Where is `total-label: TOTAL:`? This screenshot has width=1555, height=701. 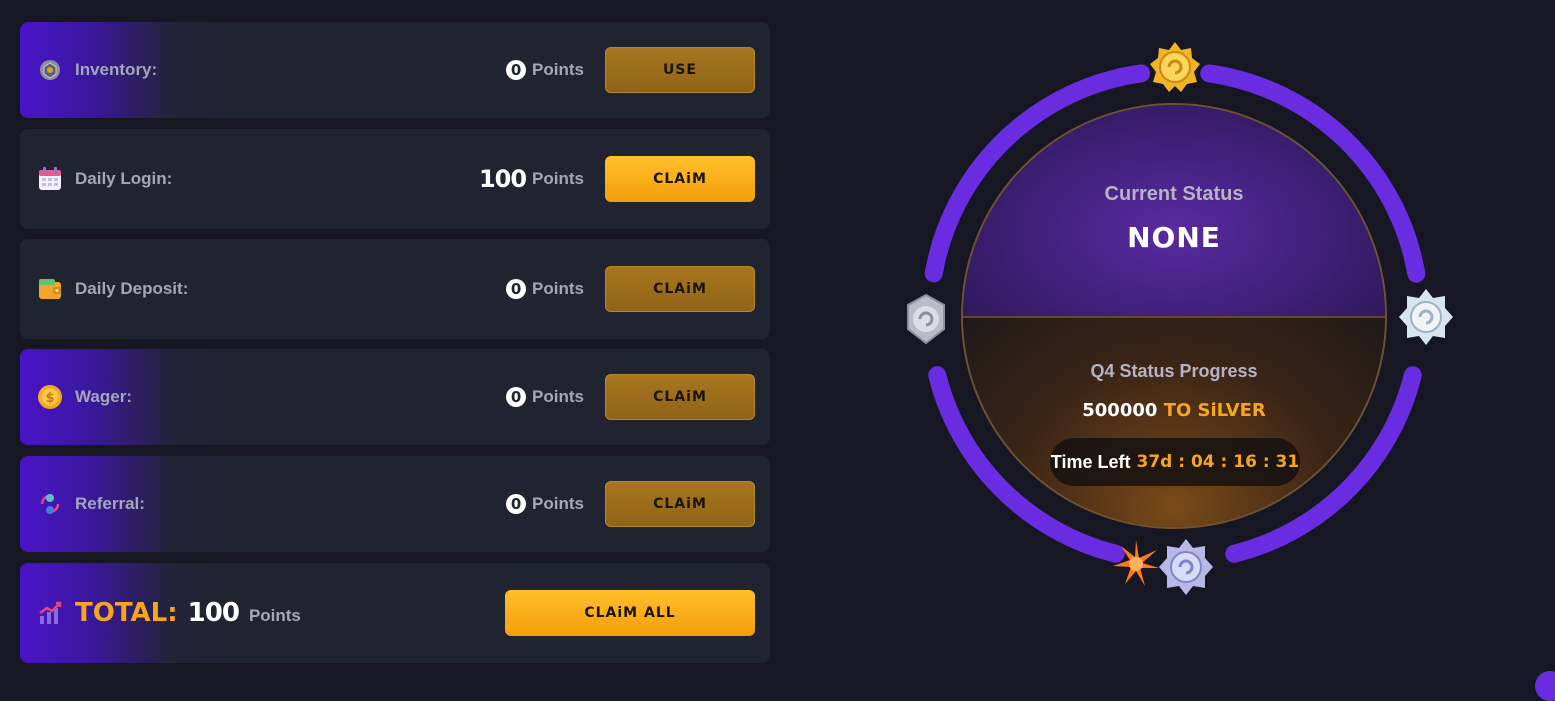
total-label: TOTAL: is located at coordinates (126, 613).